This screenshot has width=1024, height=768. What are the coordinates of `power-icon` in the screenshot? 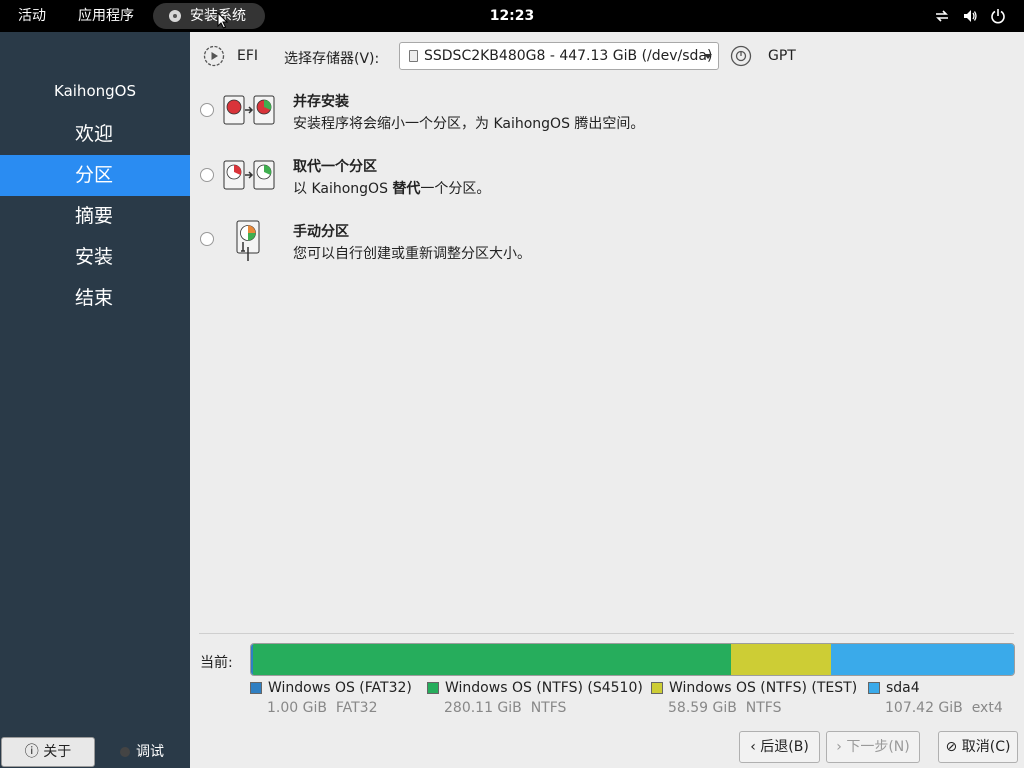 It's located at (998, 16).